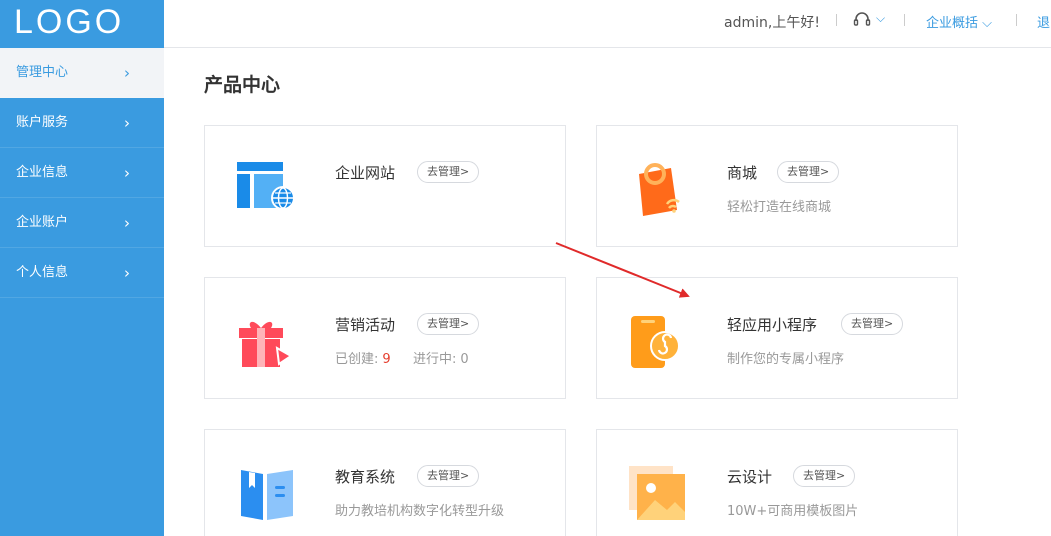  I want to click on shopping-bag-icon, so click(659, 189).